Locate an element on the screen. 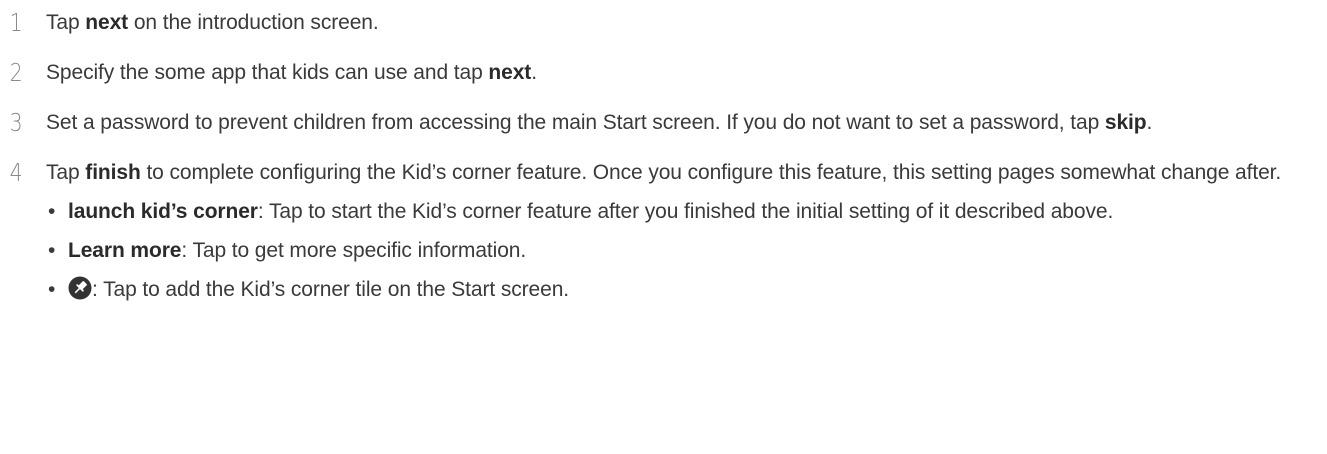 The image size is (1327, 454). step-text-after: on the introduction screen. is located at coordinates (253, 22).